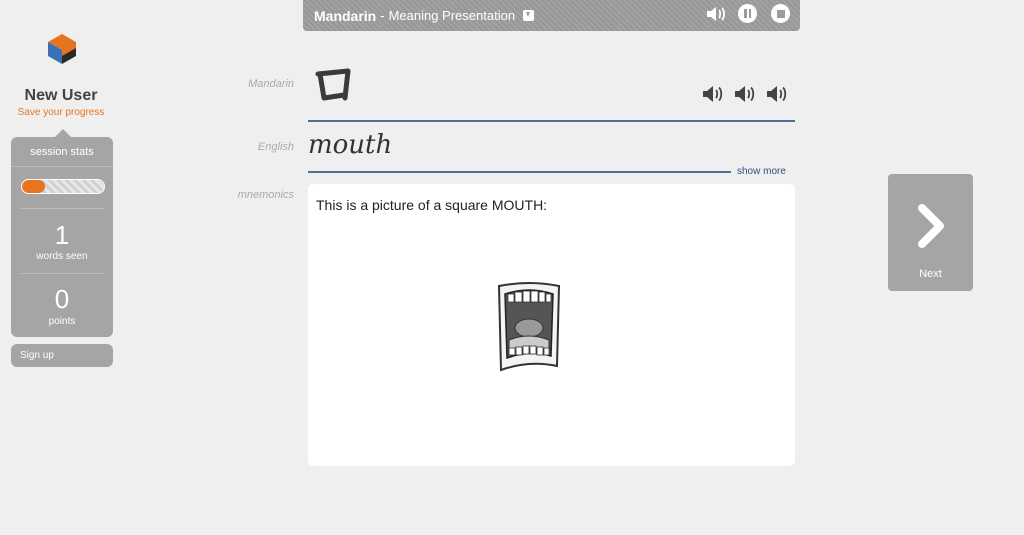 The image size is (1024, 535). I want to click on sign-up-button: Sign up, so click(62, 355).